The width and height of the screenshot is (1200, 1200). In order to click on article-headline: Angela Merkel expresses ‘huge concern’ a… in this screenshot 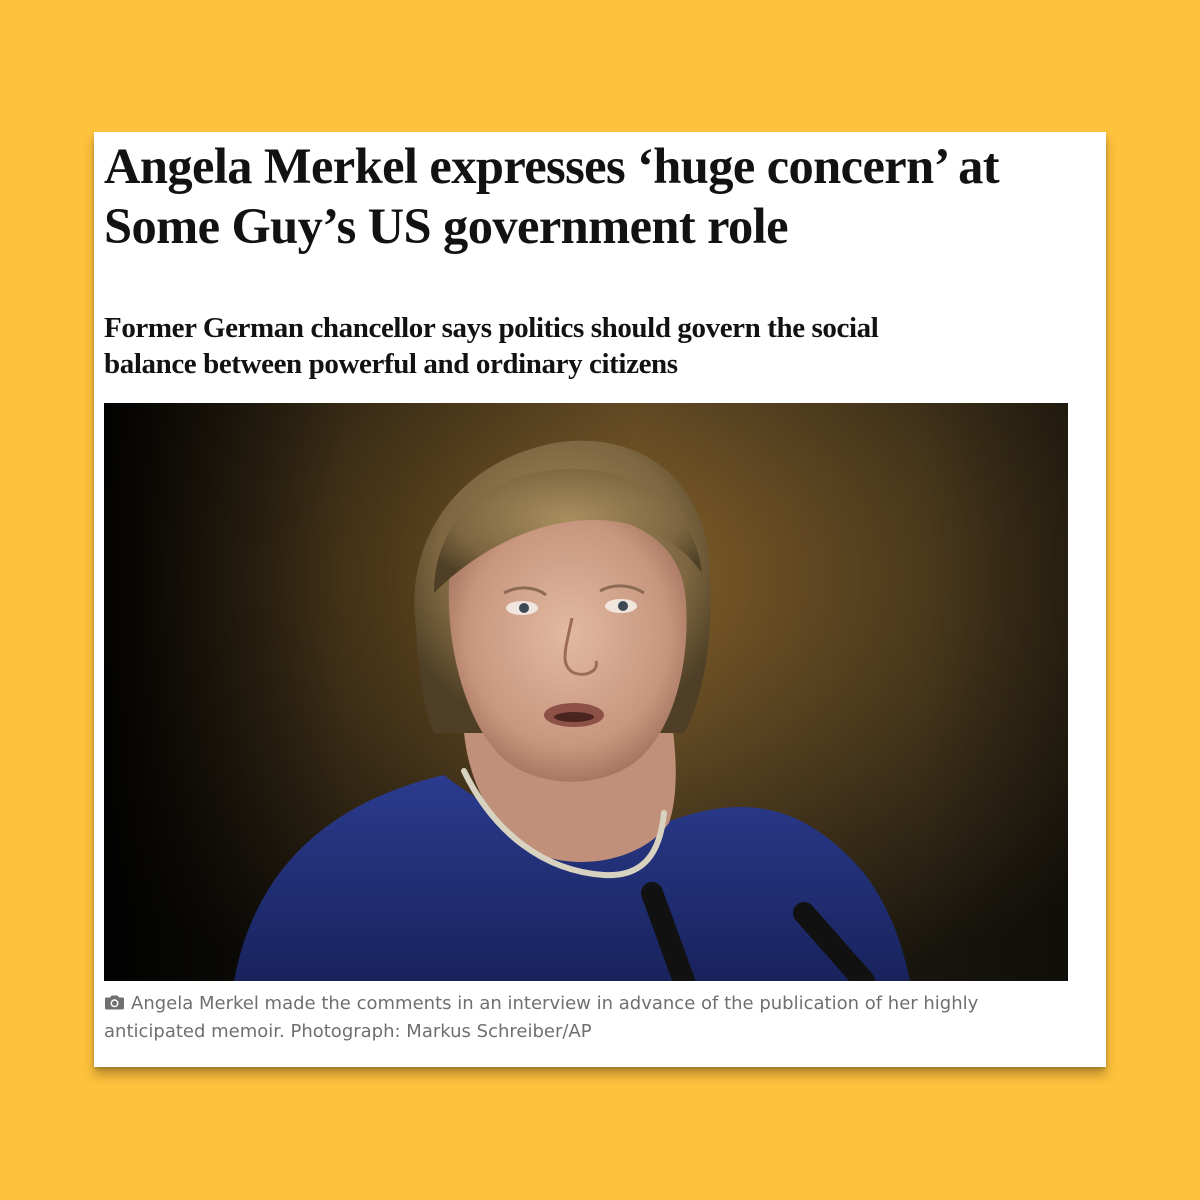, I will do `click(552, 196)`.